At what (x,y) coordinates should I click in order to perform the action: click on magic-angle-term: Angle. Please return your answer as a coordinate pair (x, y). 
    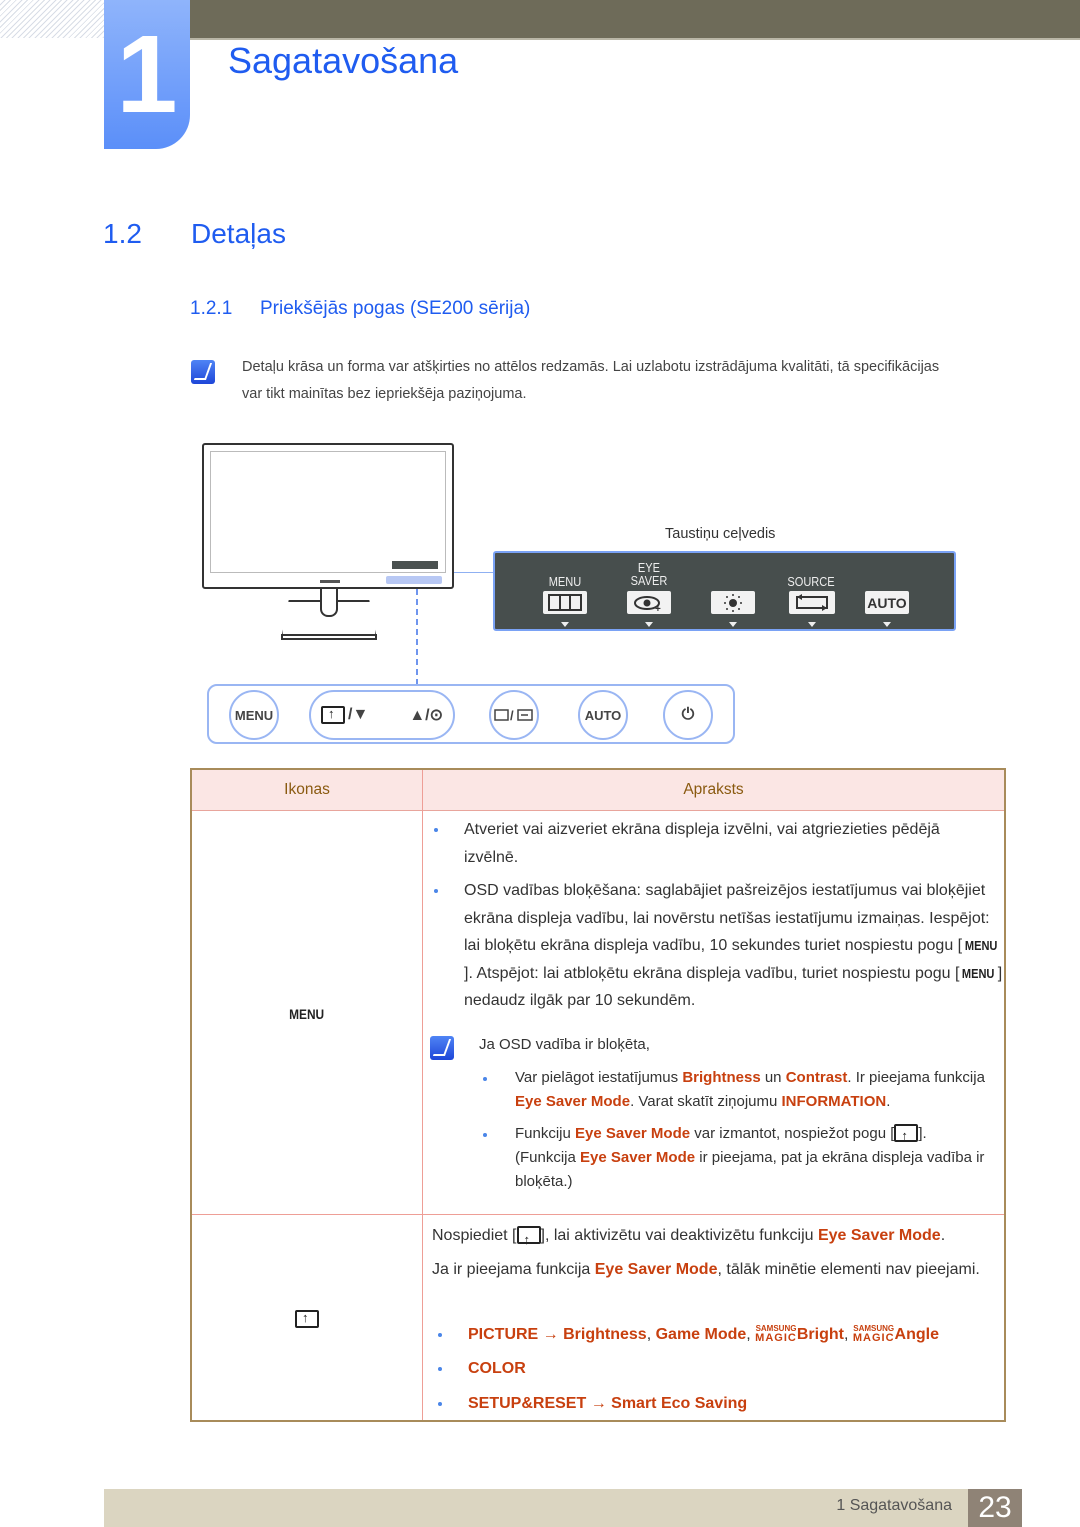
    Looking at the image, I should click on (916, 1334).